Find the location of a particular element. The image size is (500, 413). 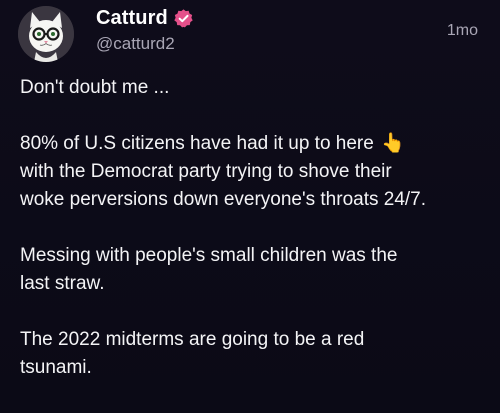

verified-badge-icon is located at coordinates (183, 17).